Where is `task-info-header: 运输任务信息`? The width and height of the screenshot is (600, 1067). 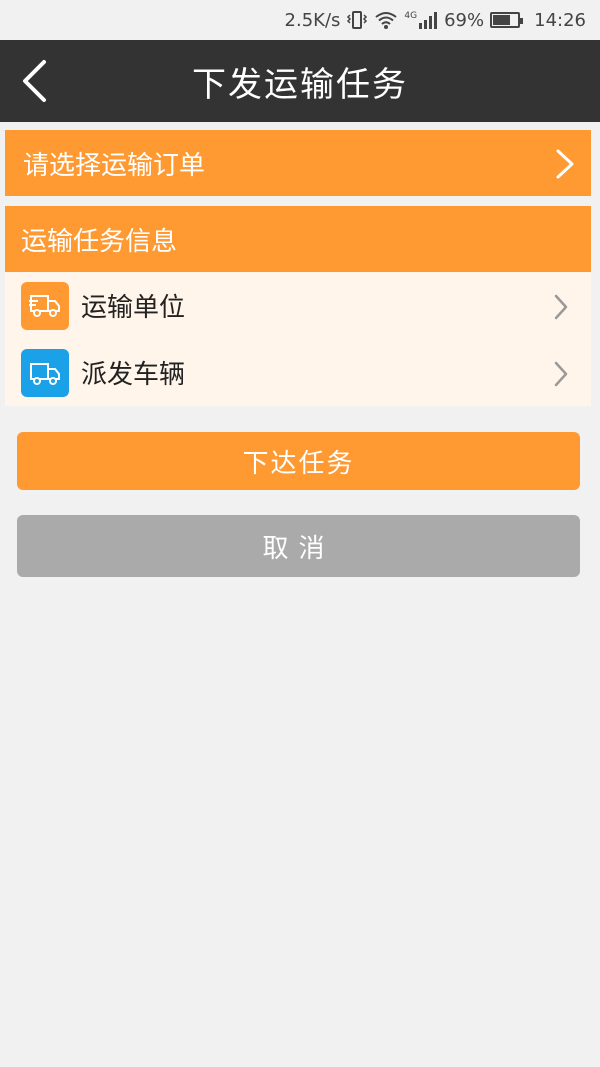
task-info-header: 运输任务信息 is located at coordinates (298, 239).